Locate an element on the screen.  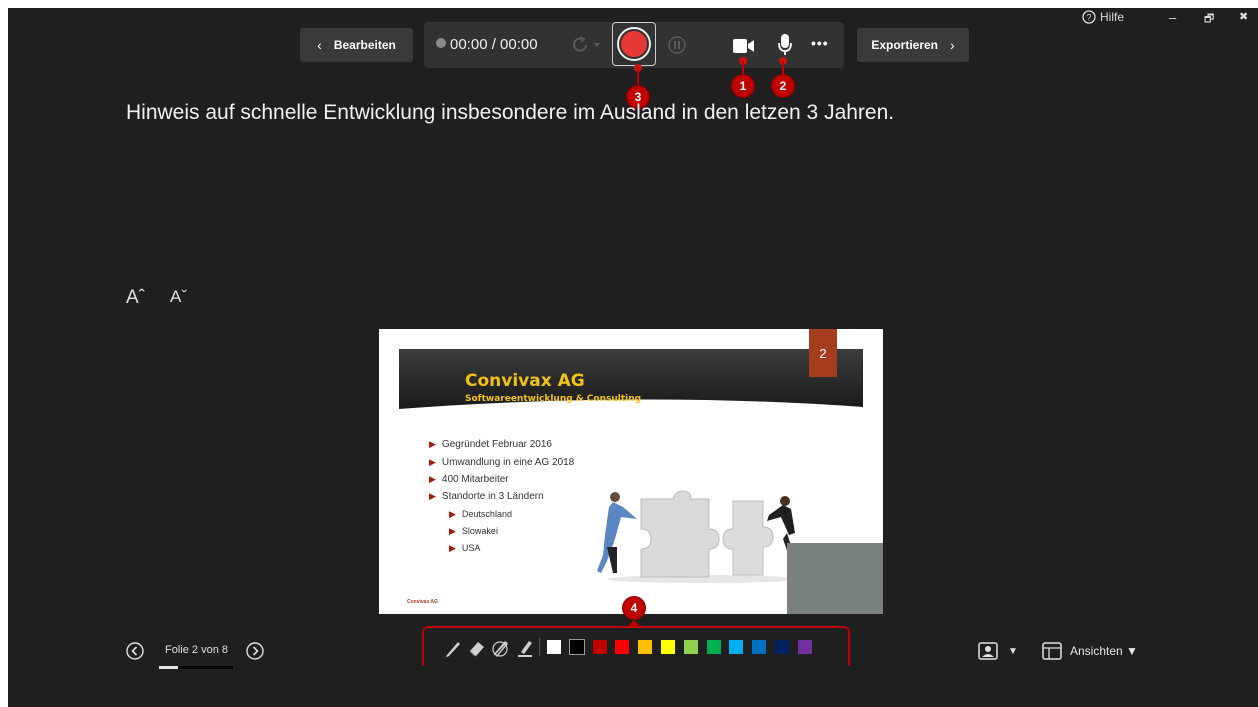
slide-bullet: ▶ 400 Mitarbeiter is located at coordinates (469, 479).